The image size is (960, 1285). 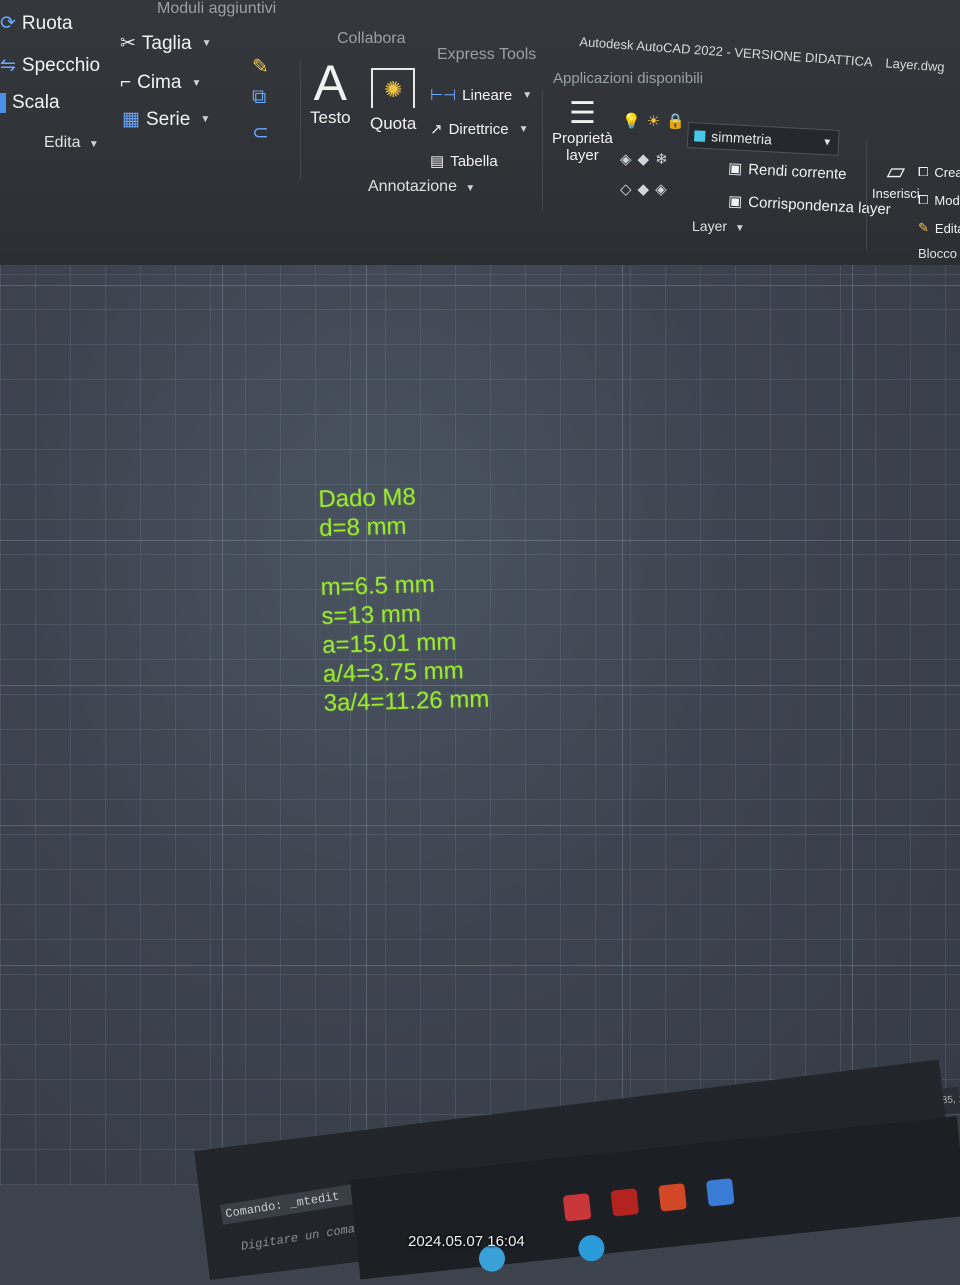 What do you see at coordinates (378, 585) in the screenshot?
I see `mtext-line: m=6.5 mm` at bounding box center [378, 585].